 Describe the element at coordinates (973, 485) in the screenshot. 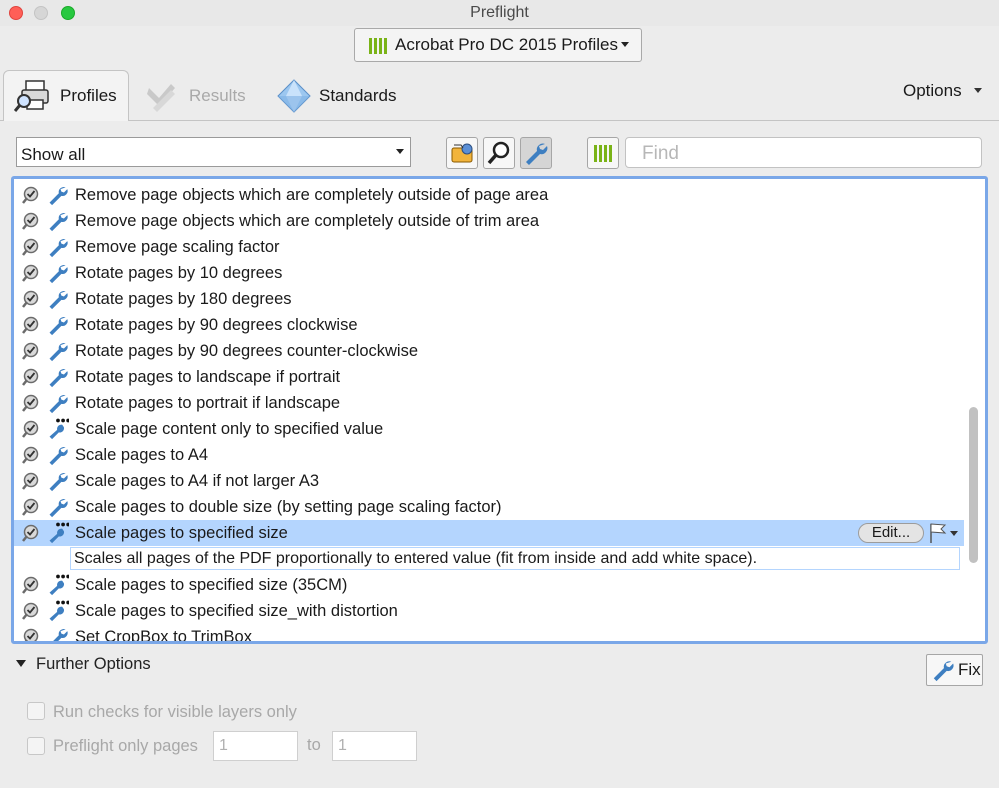

I see `list-scrollbar-thumb` at that location.